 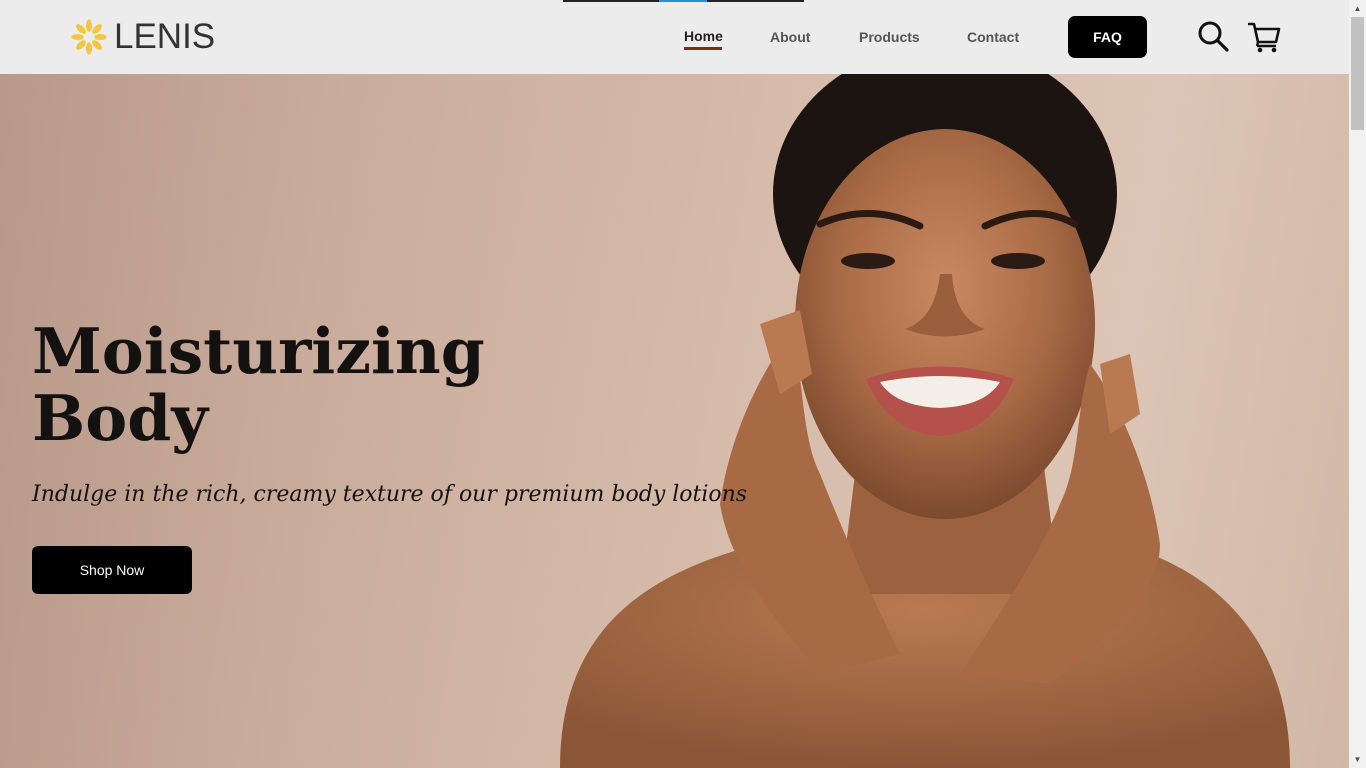 What do you see at coordinates (89, 37) in the screenshot?
I see `sun-flower-icon` at bounding box center [89, 37].